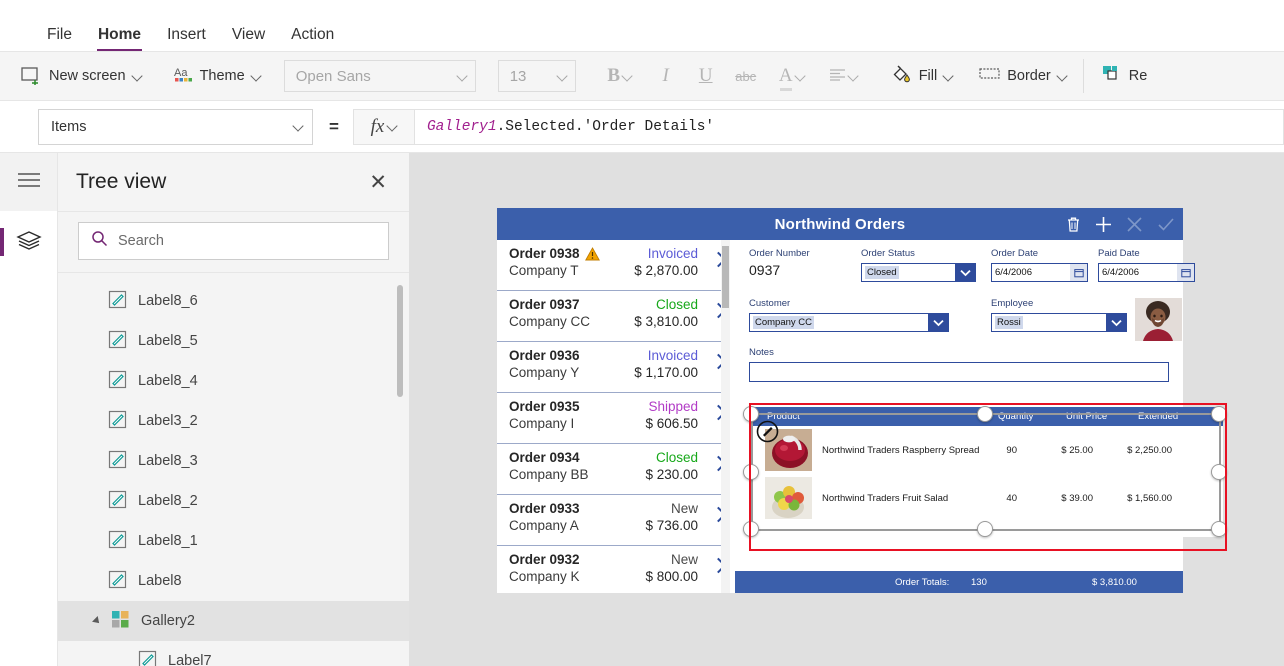 Image resolution: width=1284 pixels, height=666 pixels. What do you see at coordinates (792, 76) in the screenshot?
I see `font-color-button: A` at bounding box center [792, 76].